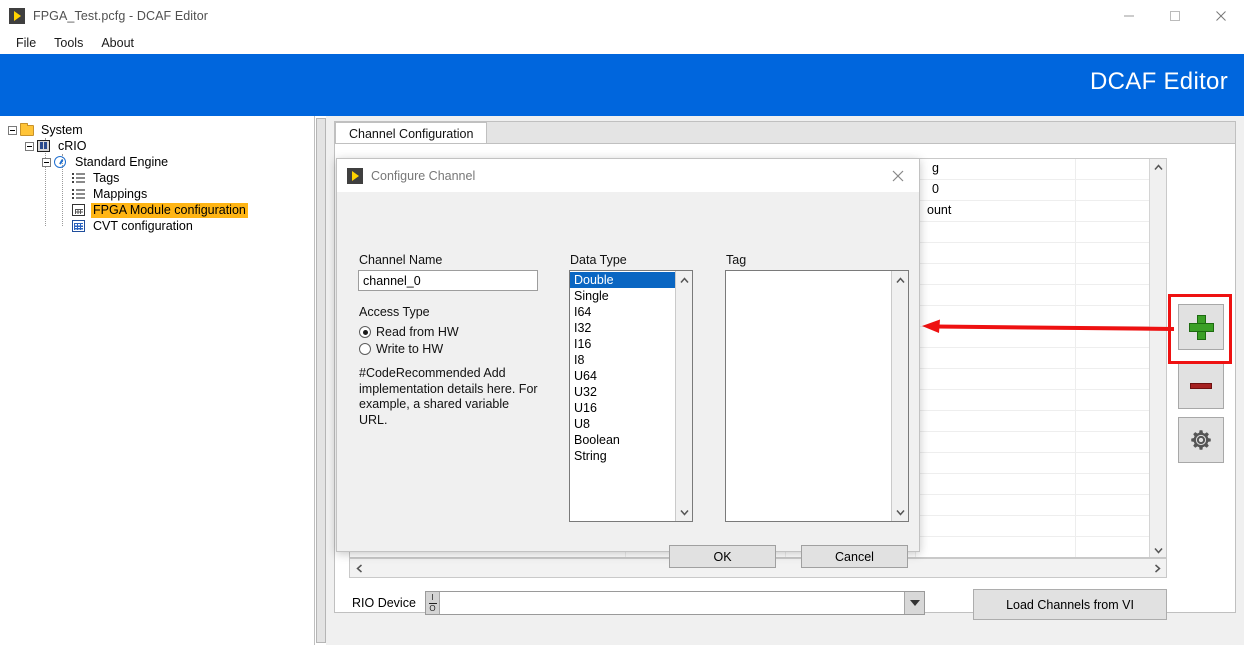 This screenshot has height=645, width=1244. Describe the element at coordinates (157, 130) in the screenshot. I see `tree-item-system: System` at that location.